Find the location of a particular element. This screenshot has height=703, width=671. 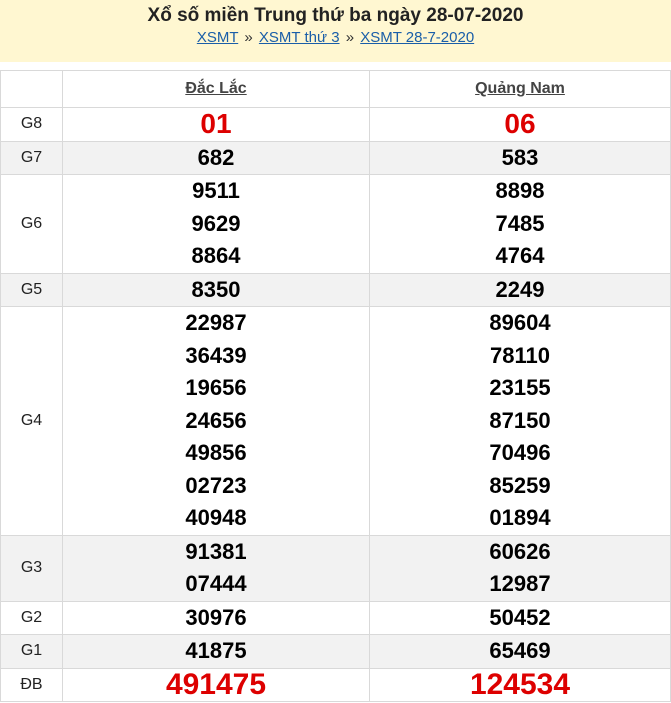

prize-number: 70496 is located at coordinates (520, 452).